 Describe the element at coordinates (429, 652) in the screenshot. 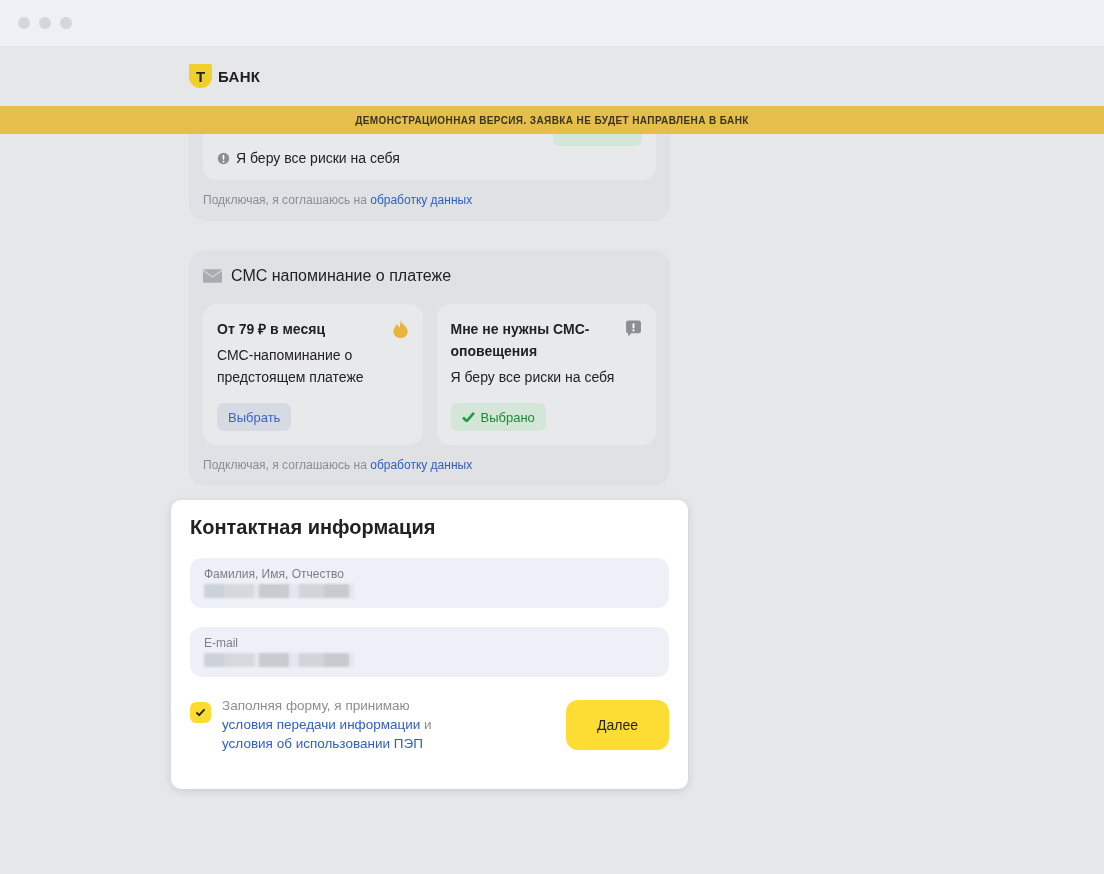

I see `input-field: E-mail` at that location.